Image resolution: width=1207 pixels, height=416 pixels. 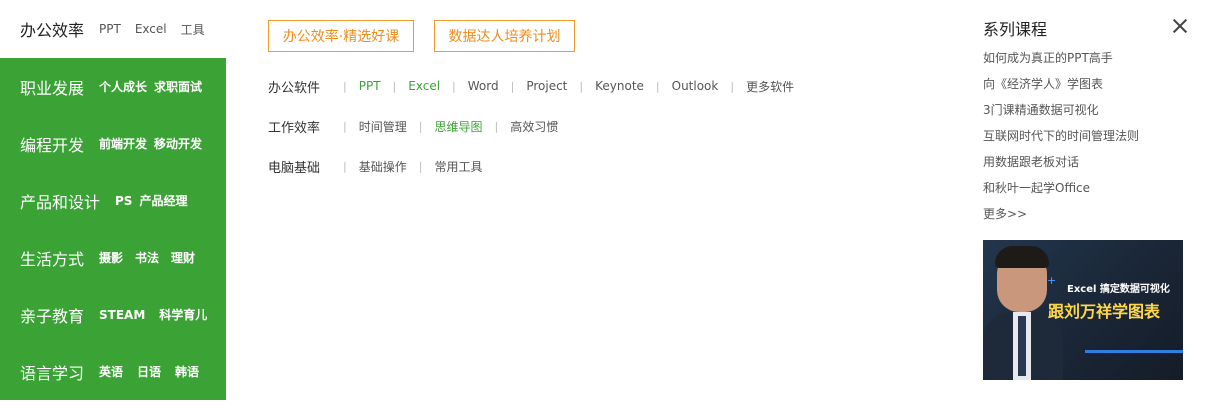 What do you see at coordinates (294, 168) in the screenshot?
I see `row-label: 电脑基础` at bounding box center [294, 168].